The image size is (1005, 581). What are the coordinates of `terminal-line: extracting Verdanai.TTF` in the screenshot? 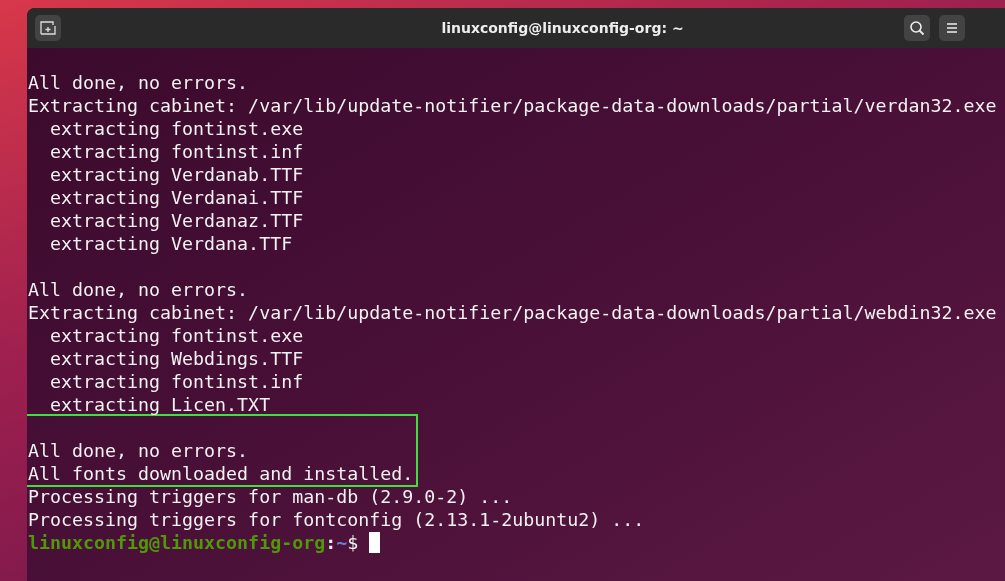 It's located at (177, 197).